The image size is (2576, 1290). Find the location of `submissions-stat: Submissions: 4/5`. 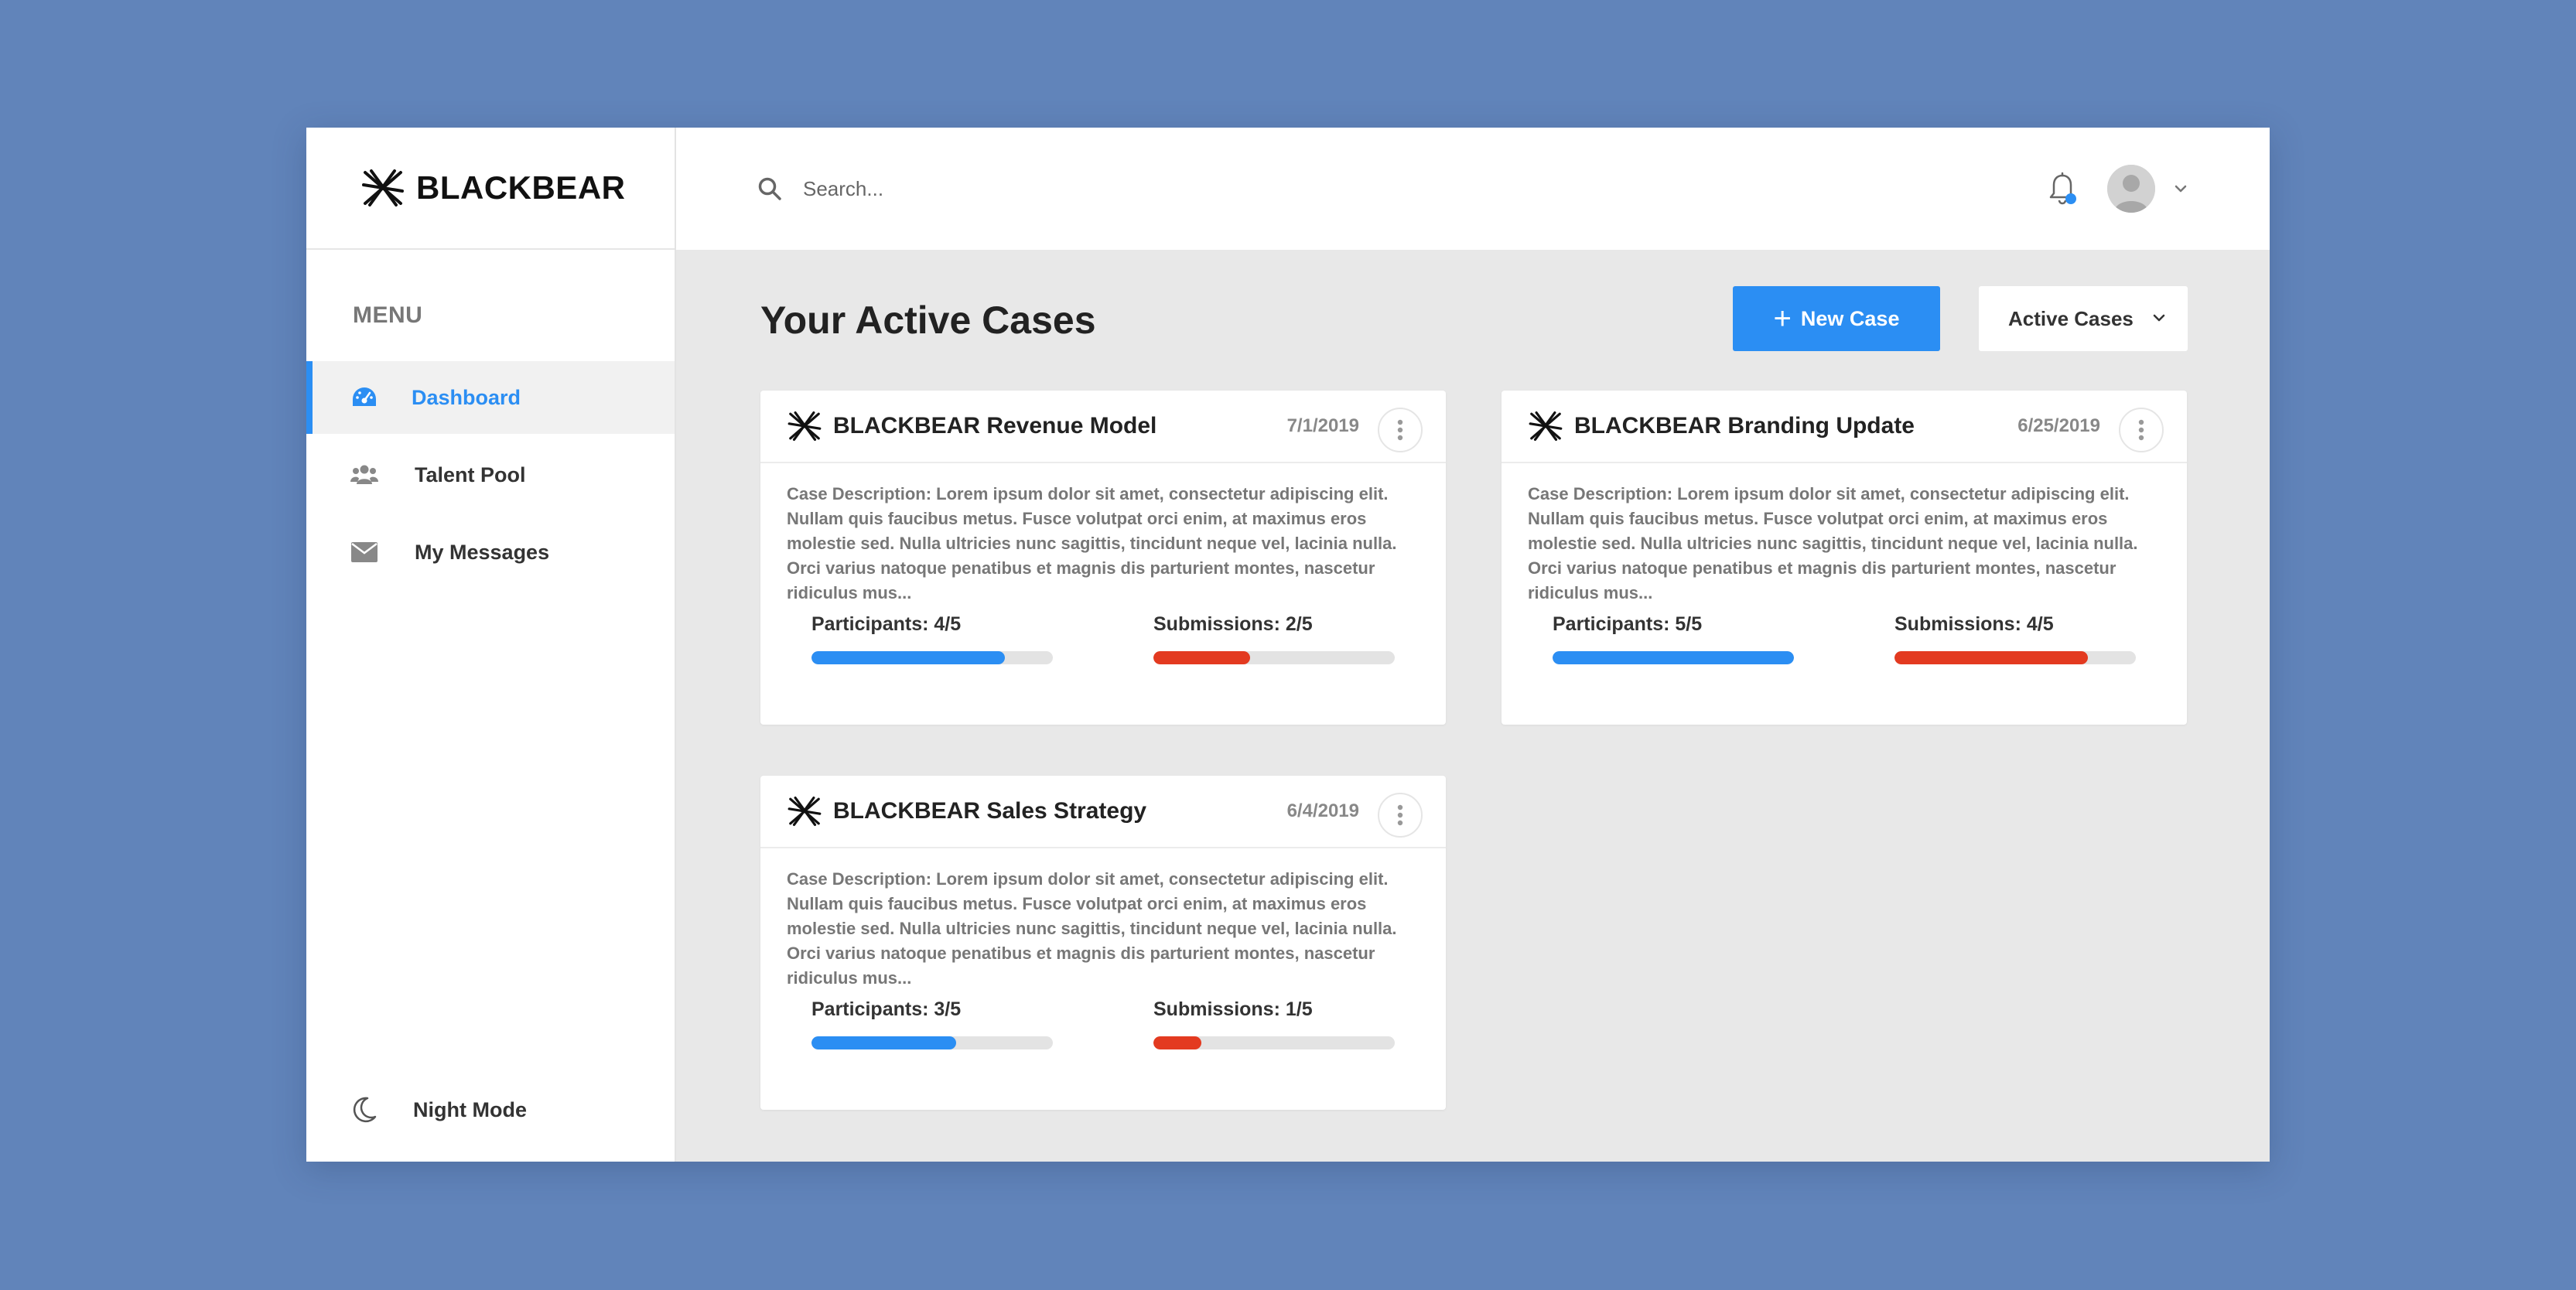

submissions-stat: Submissions: 4/5 is located at coordinates (2015, 638).